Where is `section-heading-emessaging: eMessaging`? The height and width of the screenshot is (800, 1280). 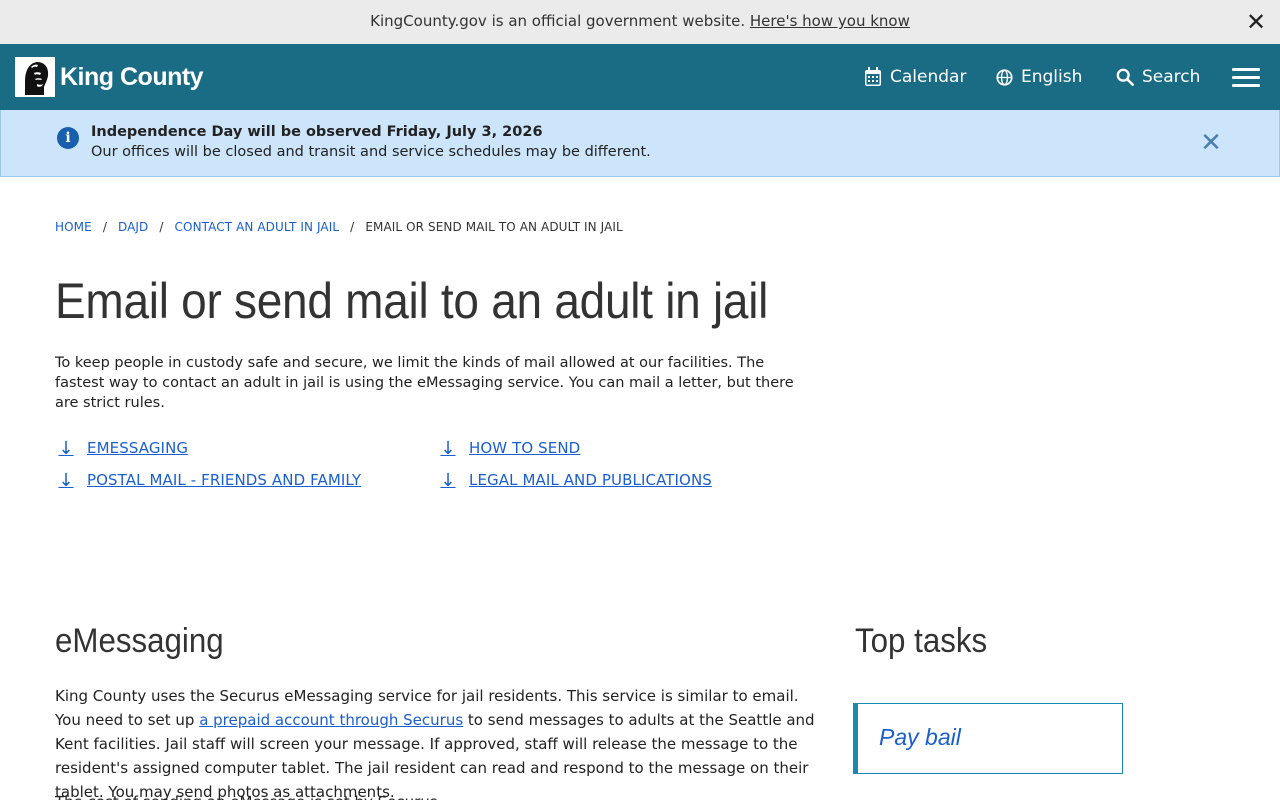
section-heading-emessaging: eMessaging is located at coordinates (139, 641).